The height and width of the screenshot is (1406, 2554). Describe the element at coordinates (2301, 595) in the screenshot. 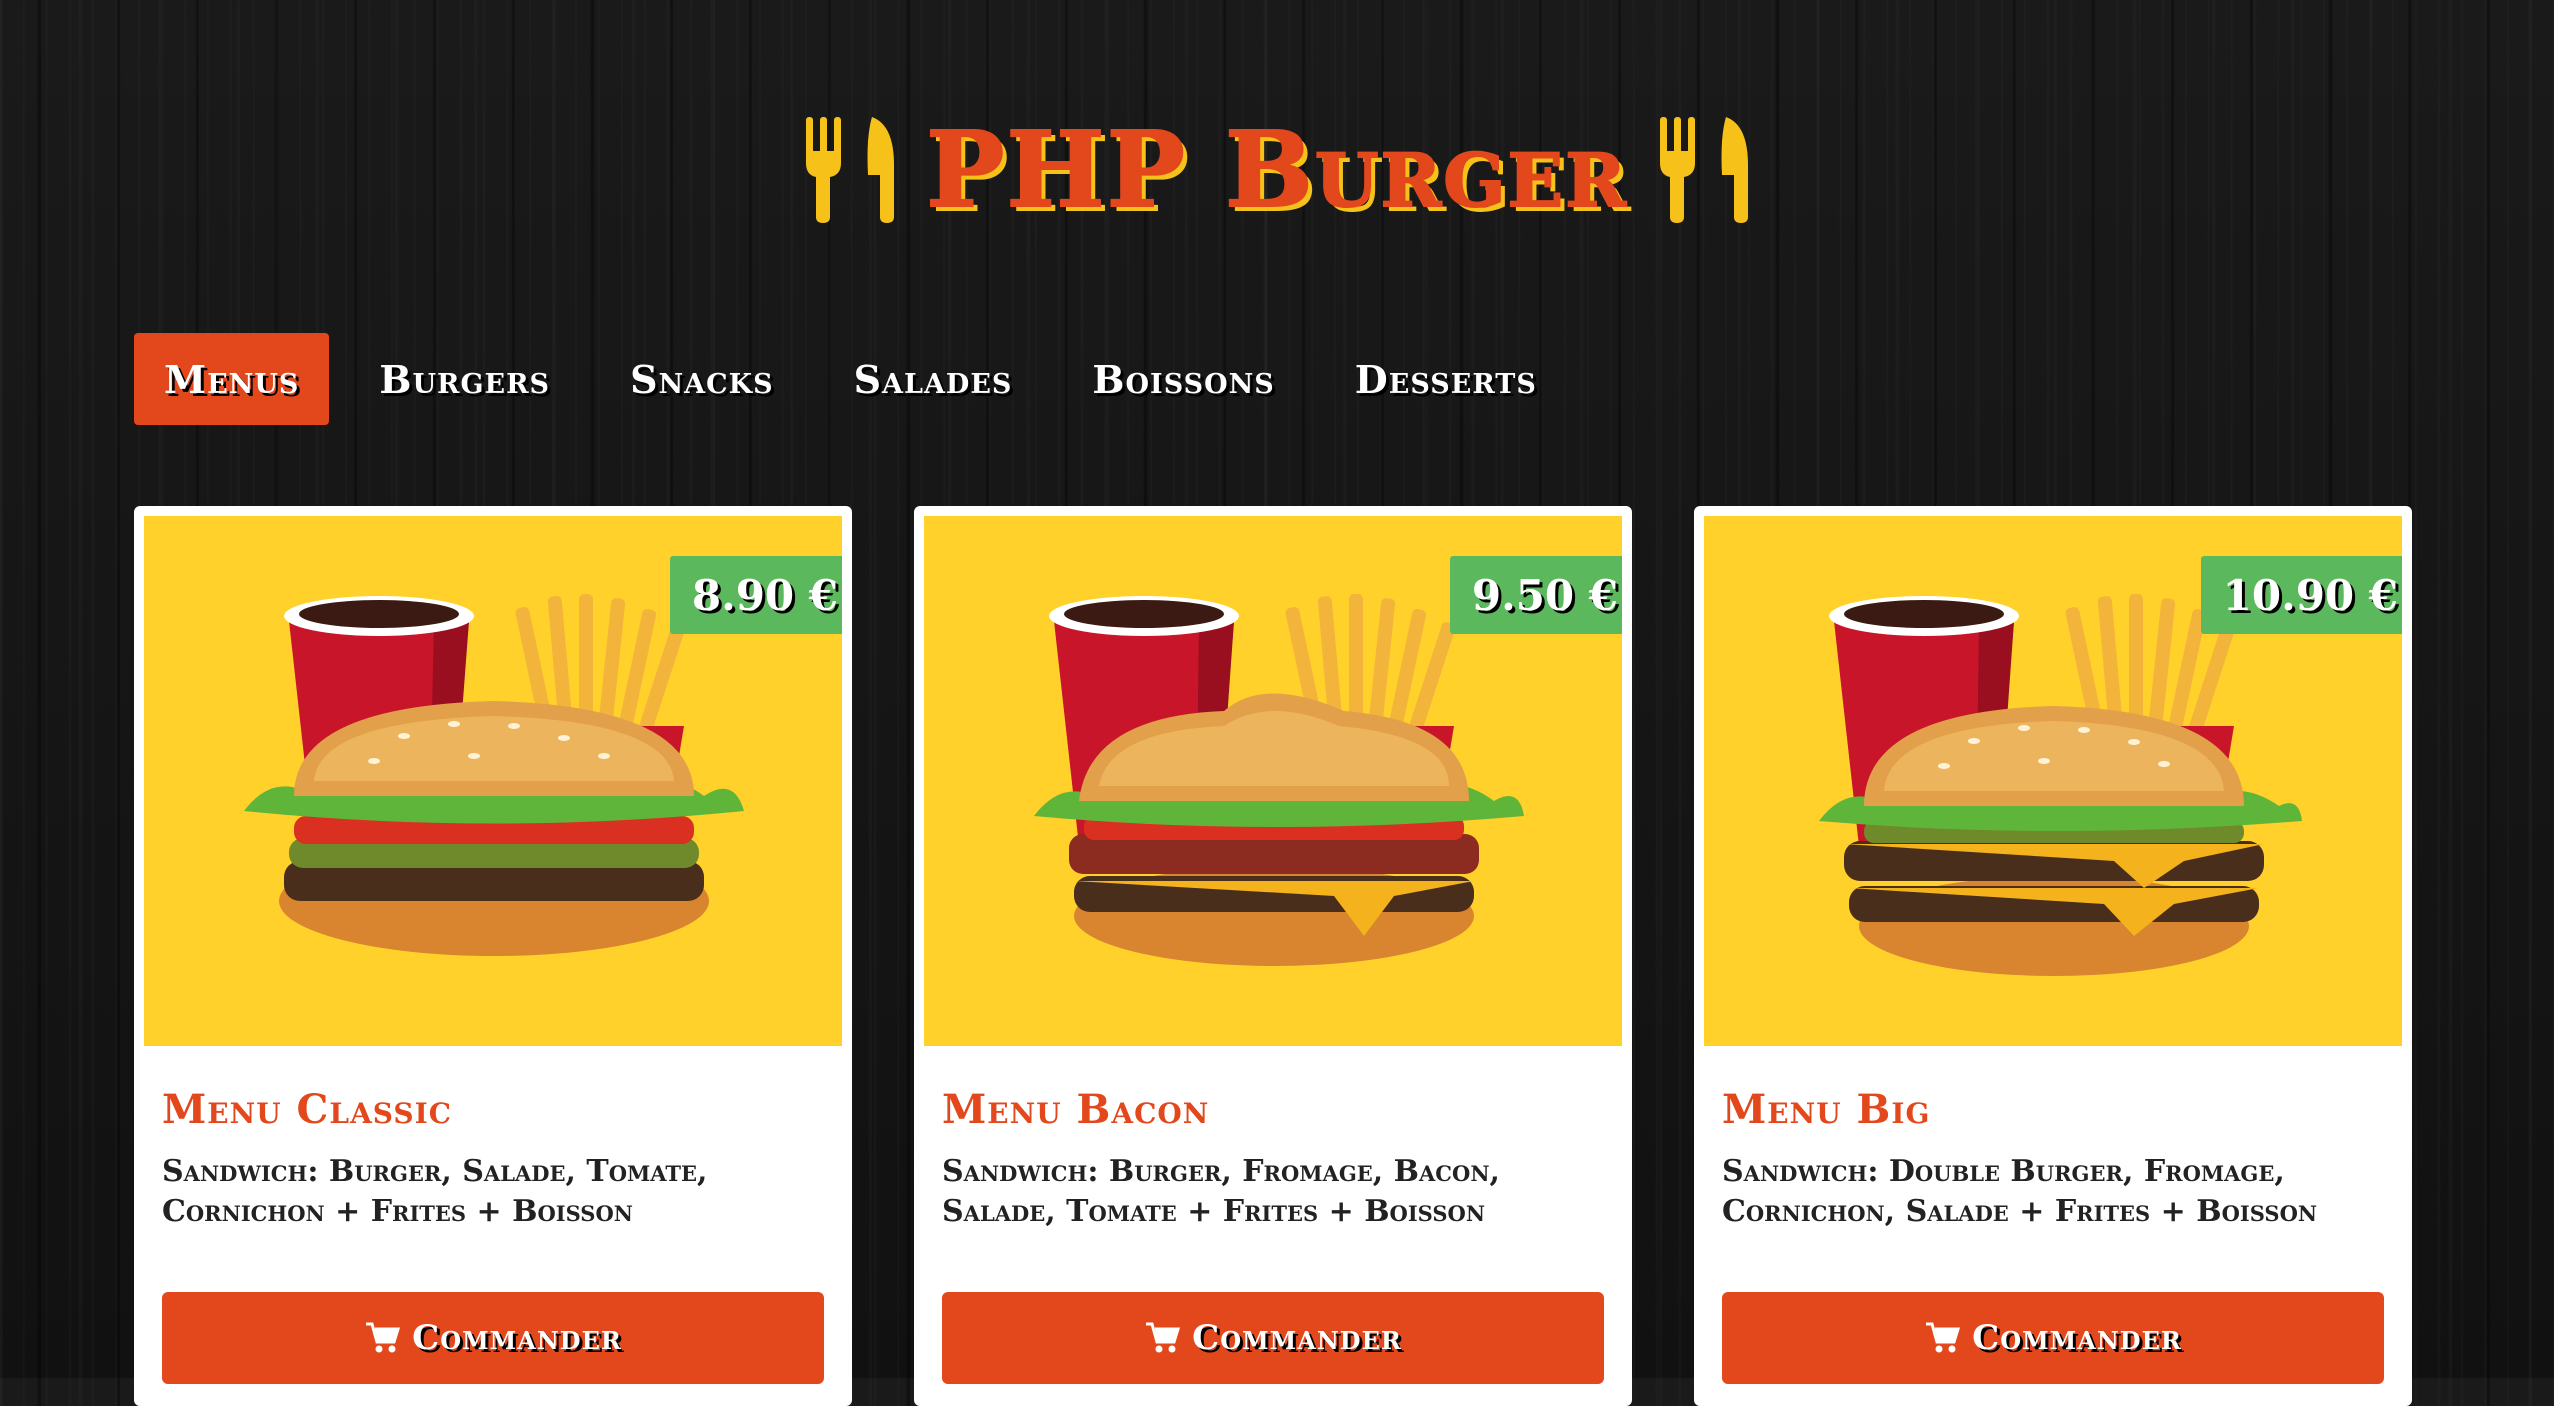

I see `price-tag: 10.90 €` at that location.